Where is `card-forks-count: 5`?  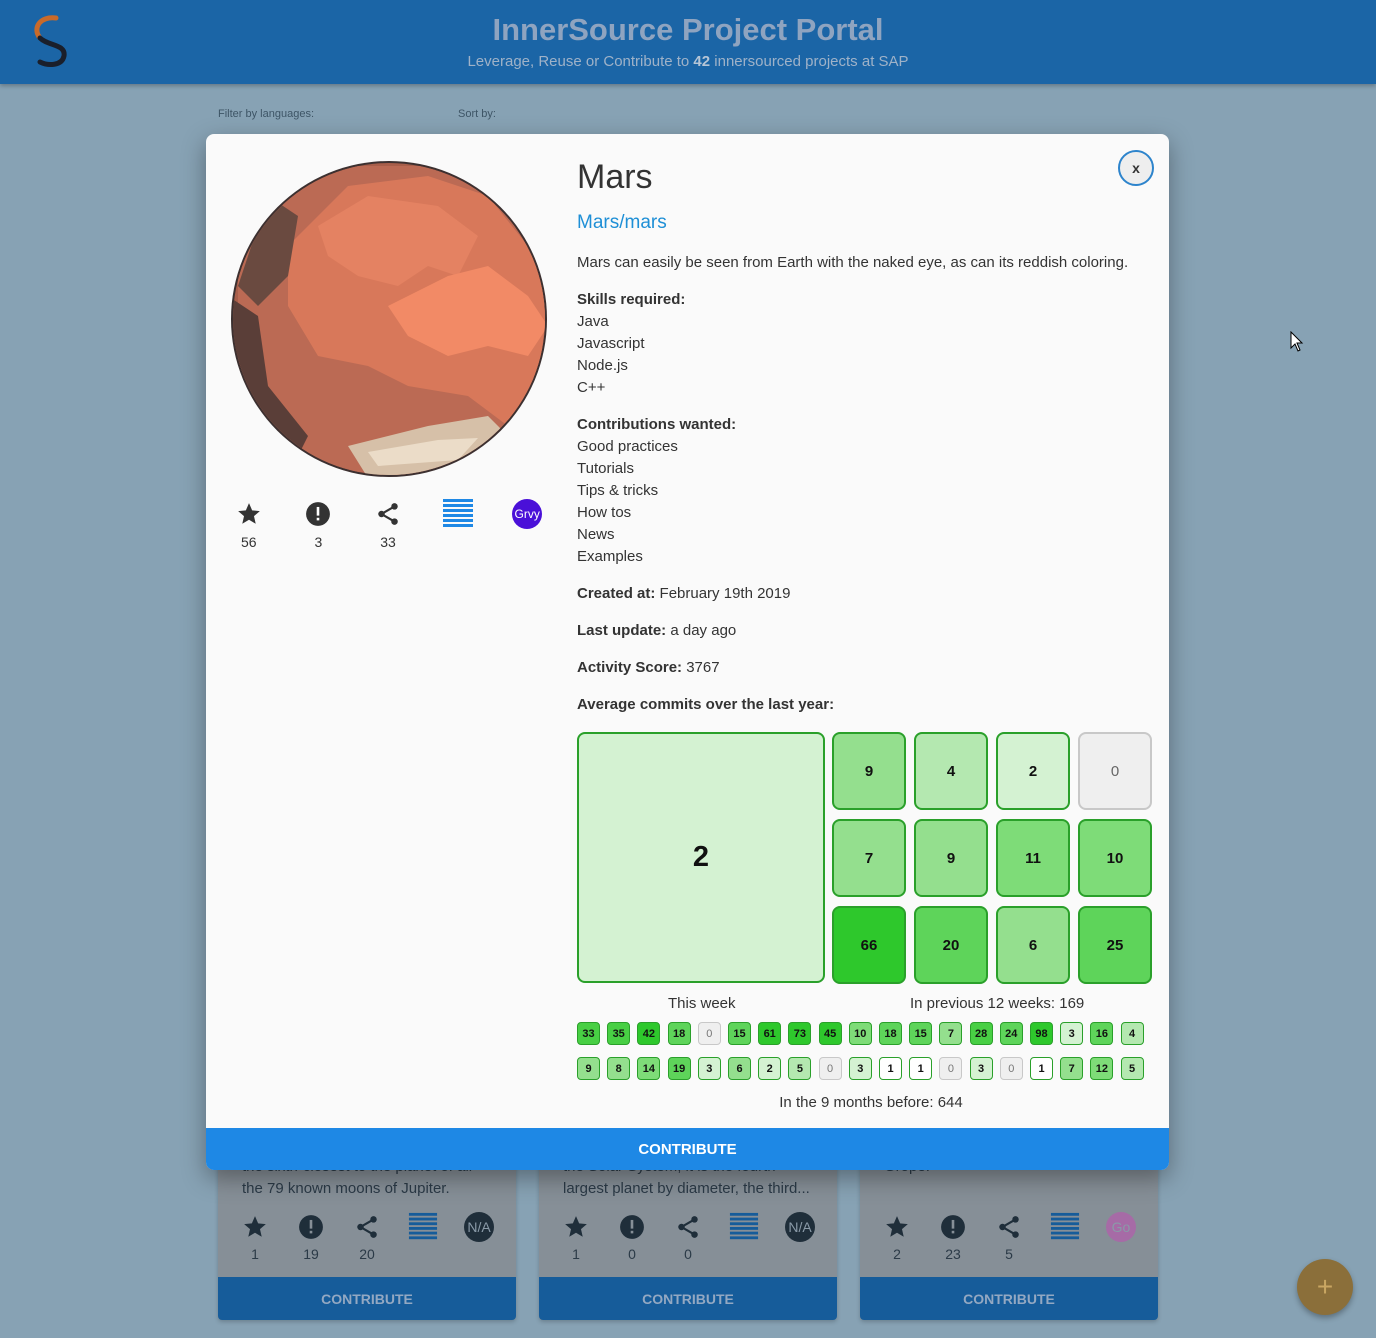 card-forks-count: 5 is located at coordinates (1009, 1254).